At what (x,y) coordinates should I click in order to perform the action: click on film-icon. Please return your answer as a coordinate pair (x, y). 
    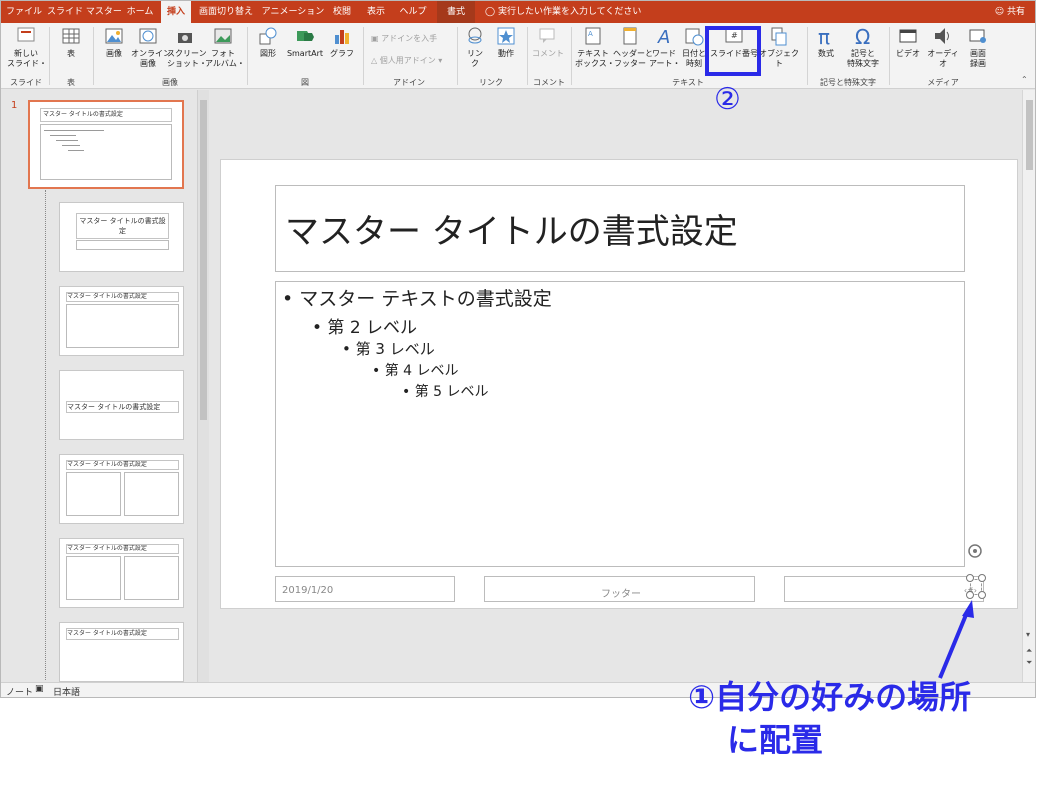
    Looking at the image, I should click on (908, 36).